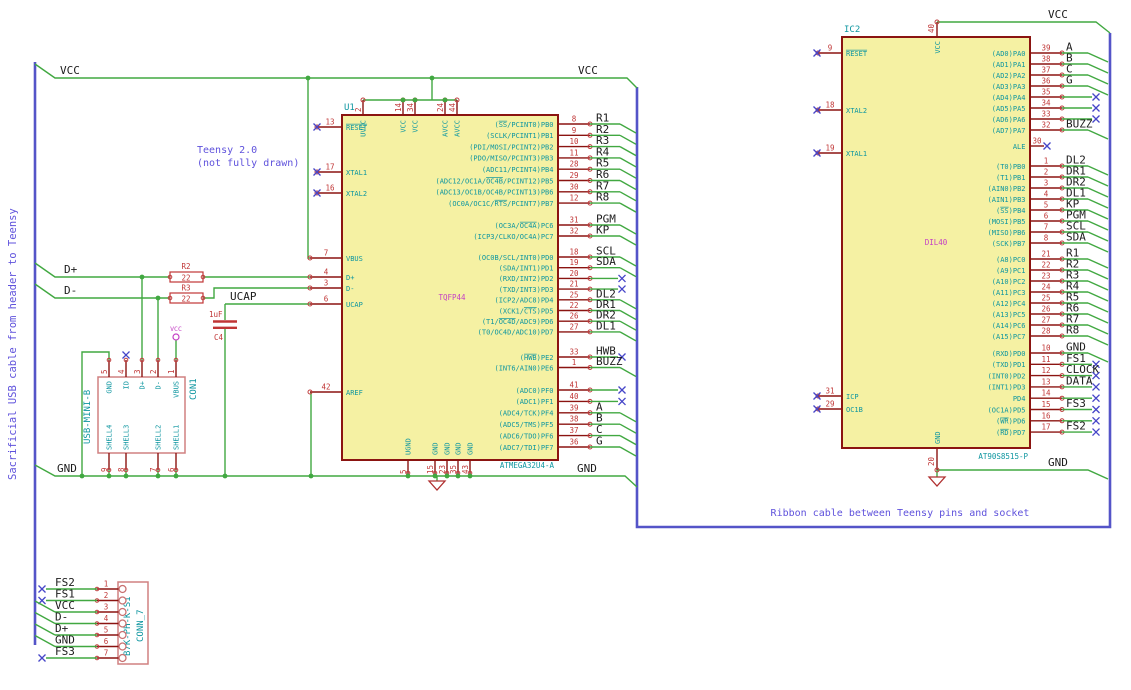 This screenshot has width=1131, height=690. What do you see at coordinates (606, 325) in the screenshot?
I see `net-label: DL1` at bounding box center [606, 325].